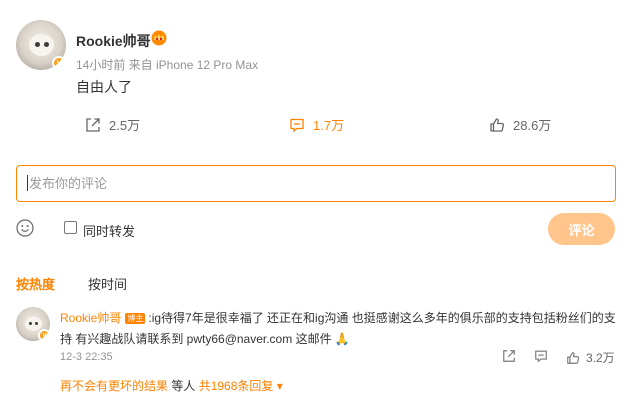 This screenshot has height=400, width=629. I want to click on more-replies-link: 再不会有更坏的结果 等人 共1968条回复 ▾, so click(171, 385).